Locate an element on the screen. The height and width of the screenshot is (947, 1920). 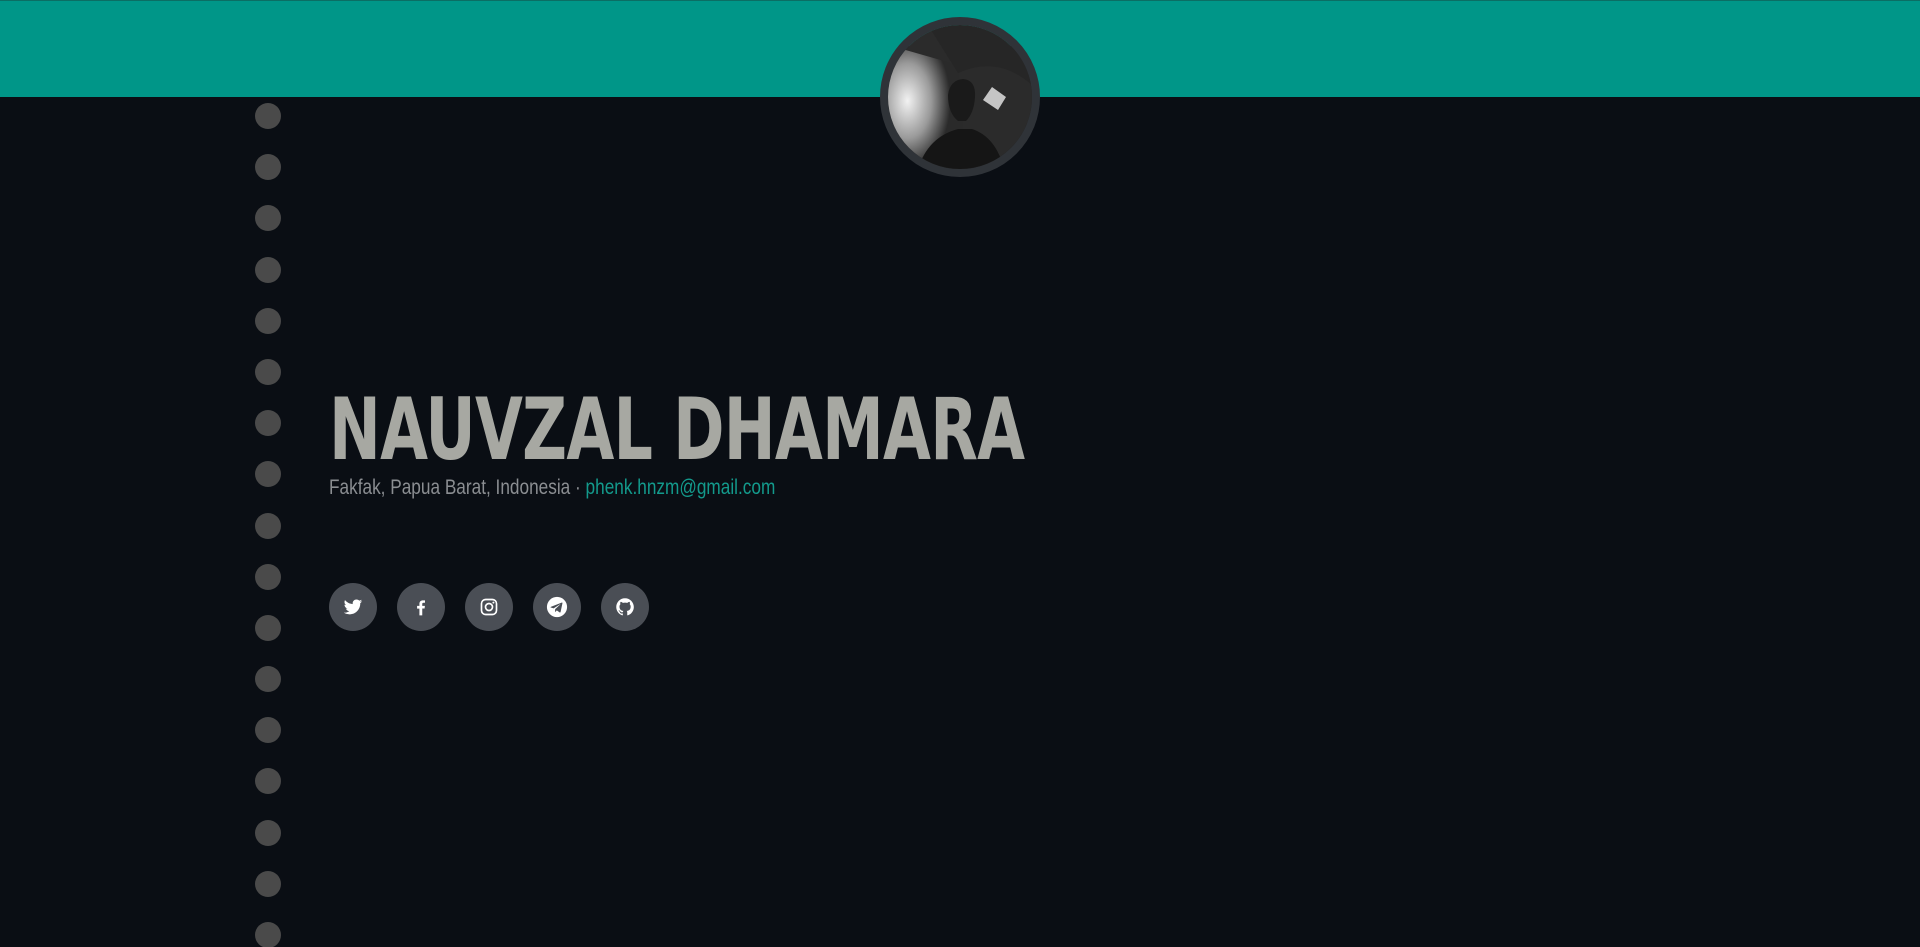
side-nav-dots is located at coordinates (268, 525).